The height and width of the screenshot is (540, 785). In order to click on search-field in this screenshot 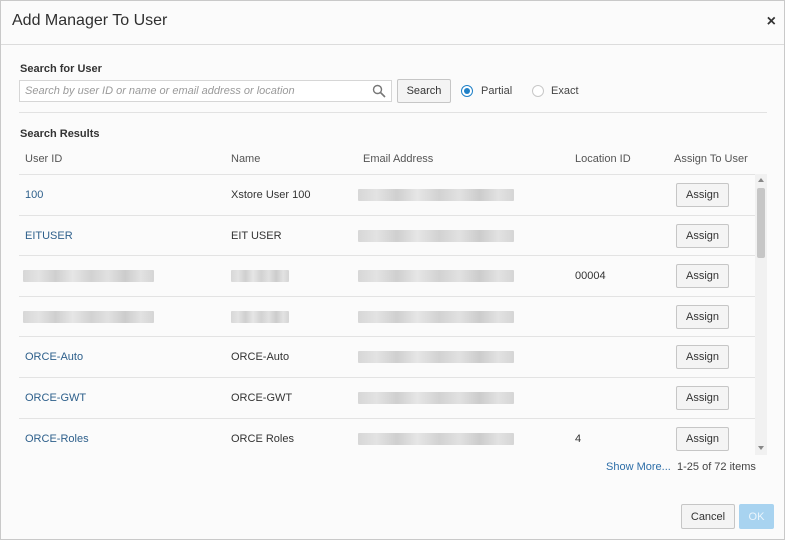, I will do `click(205, 91)`.